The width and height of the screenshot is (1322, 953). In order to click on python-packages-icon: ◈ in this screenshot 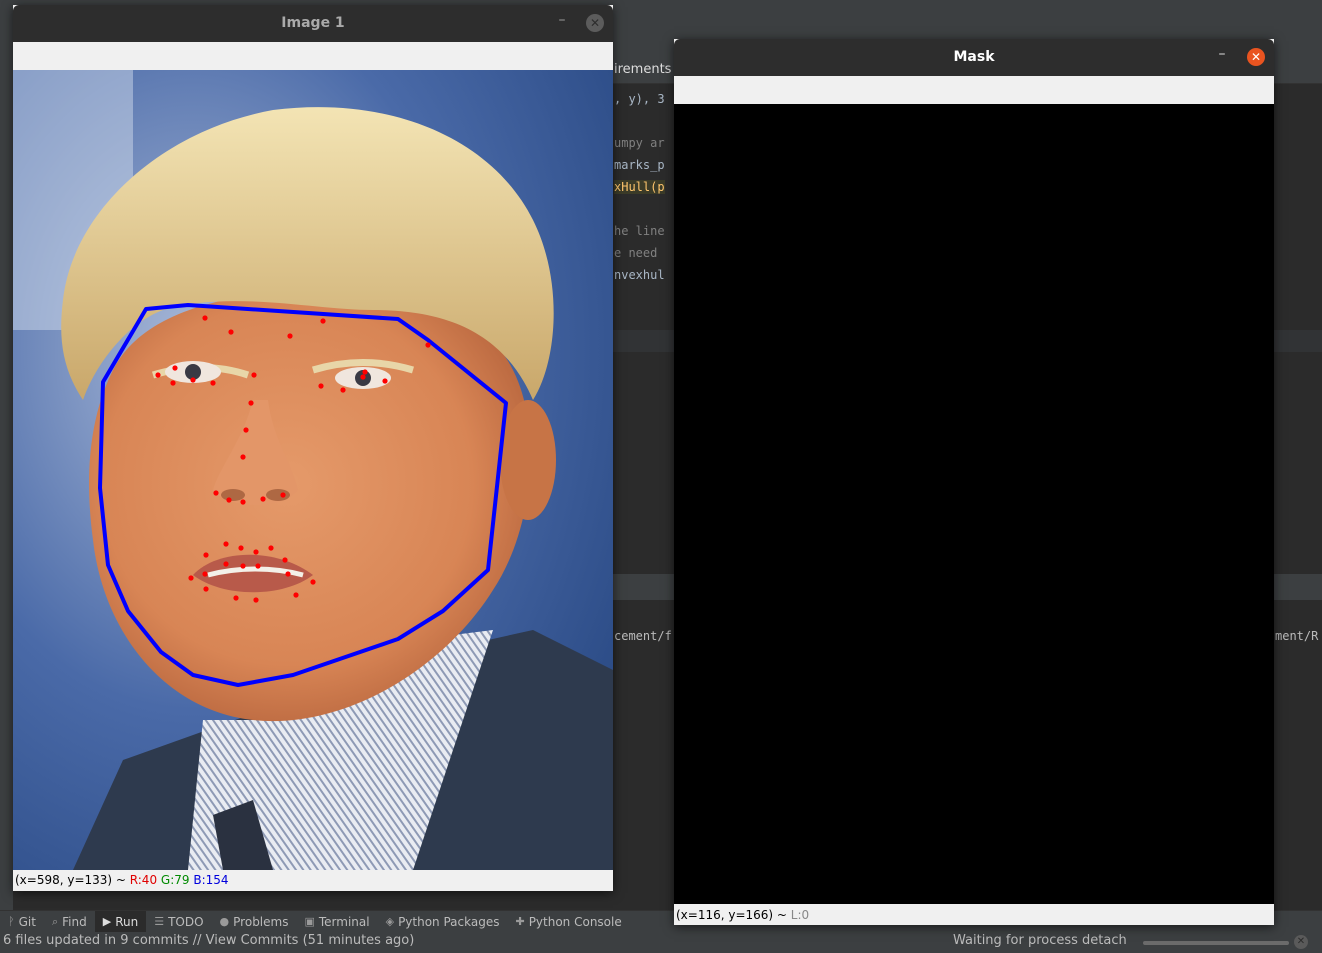, I will do `click(390, 921)`.